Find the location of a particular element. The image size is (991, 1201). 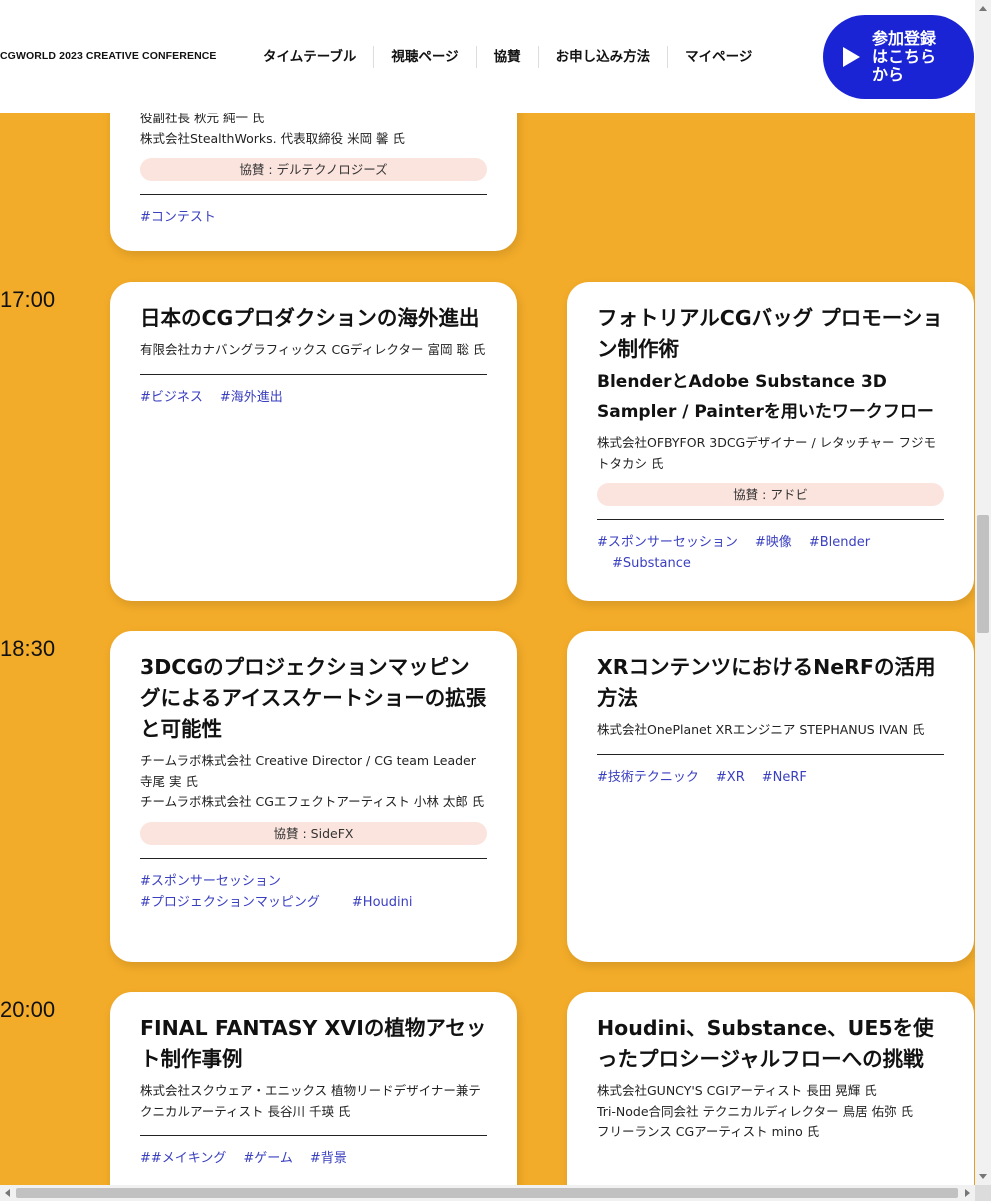

nav-sponsors: 協賛 is located at coordinates (506, 57).